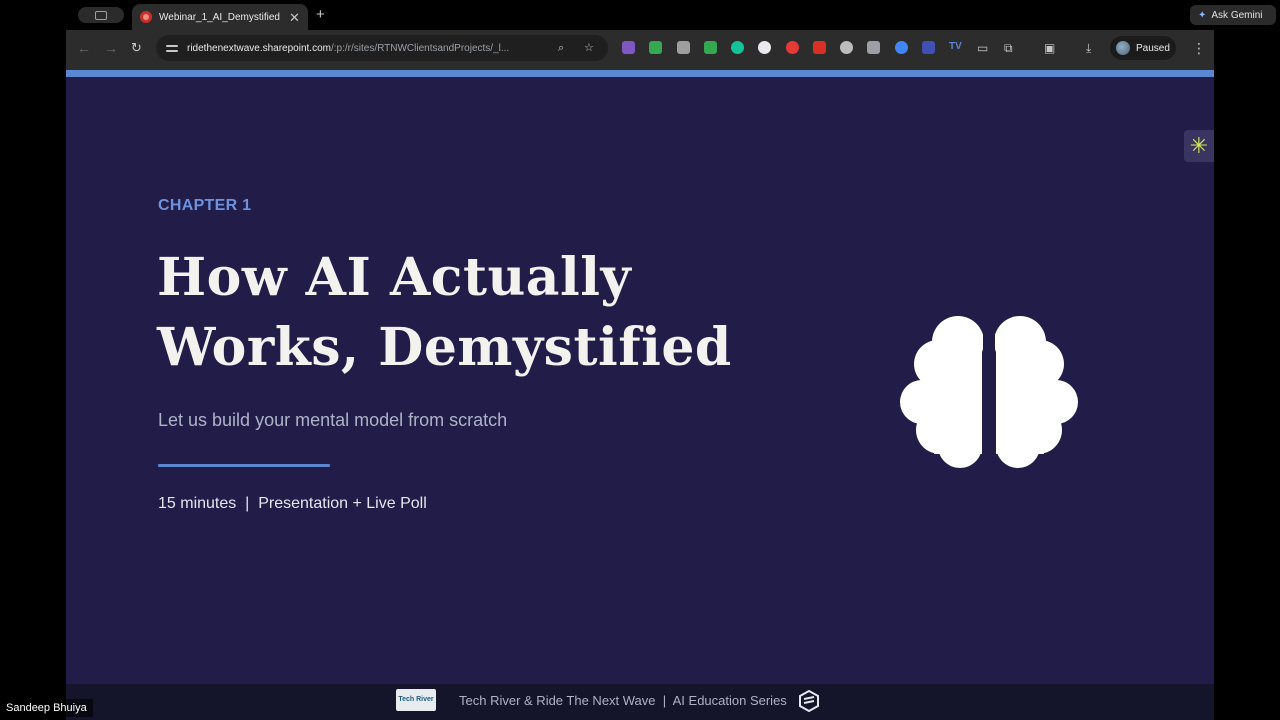 This screenshot has height=720, width=1280. What do you see at coordinates (640, 68) in the screenshot?
I see `toolbar-divider` at bounding box center [640, 68].